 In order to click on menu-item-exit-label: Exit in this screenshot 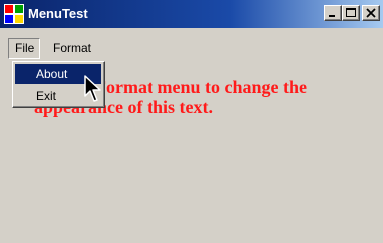, I will do `click(46, 96)`.